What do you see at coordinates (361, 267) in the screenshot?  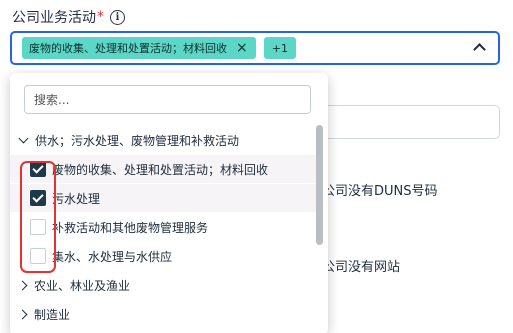 I see `no-website-label: 公司没有网站` at bounding box center [361, 267].